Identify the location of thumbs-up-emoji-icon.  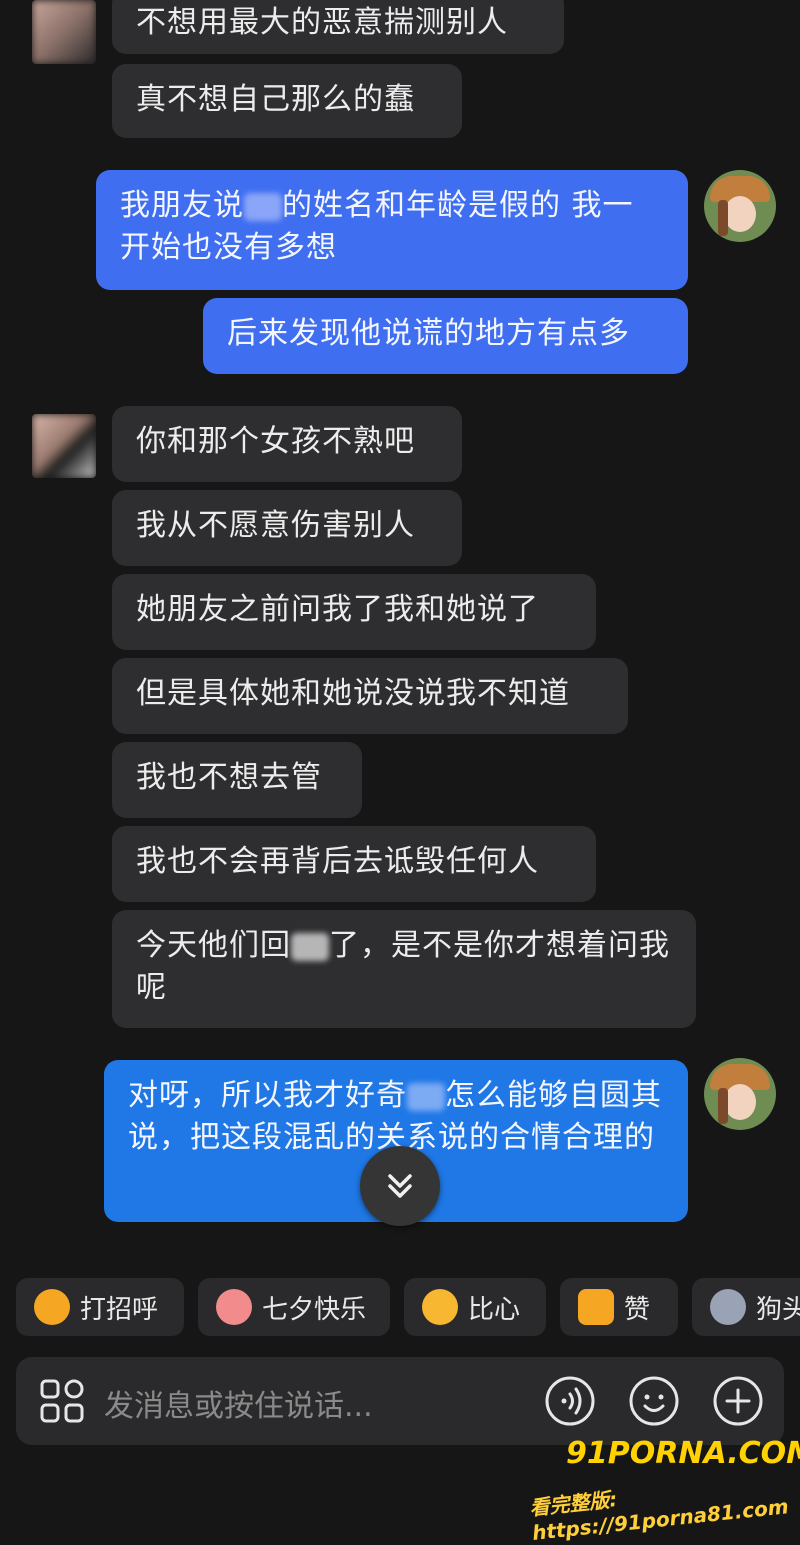
(596, 1307).